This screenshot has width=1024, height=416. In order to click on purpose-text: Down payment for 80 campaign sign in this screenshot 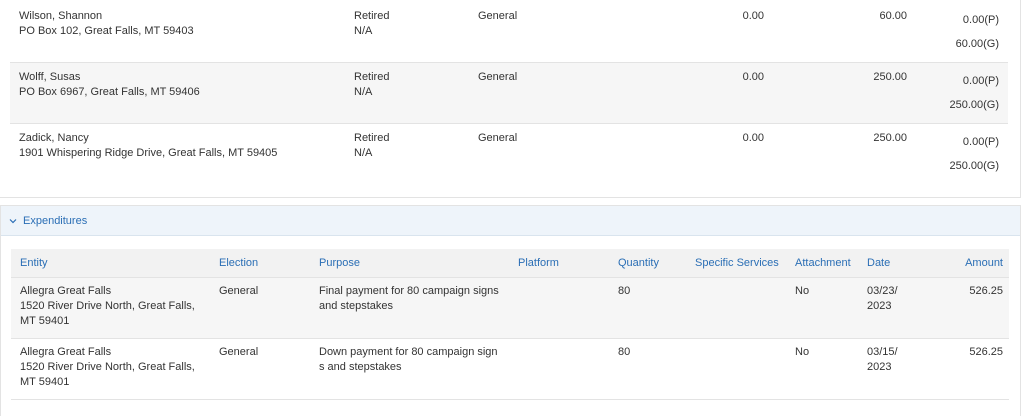, I will do `click(408, 352)`.